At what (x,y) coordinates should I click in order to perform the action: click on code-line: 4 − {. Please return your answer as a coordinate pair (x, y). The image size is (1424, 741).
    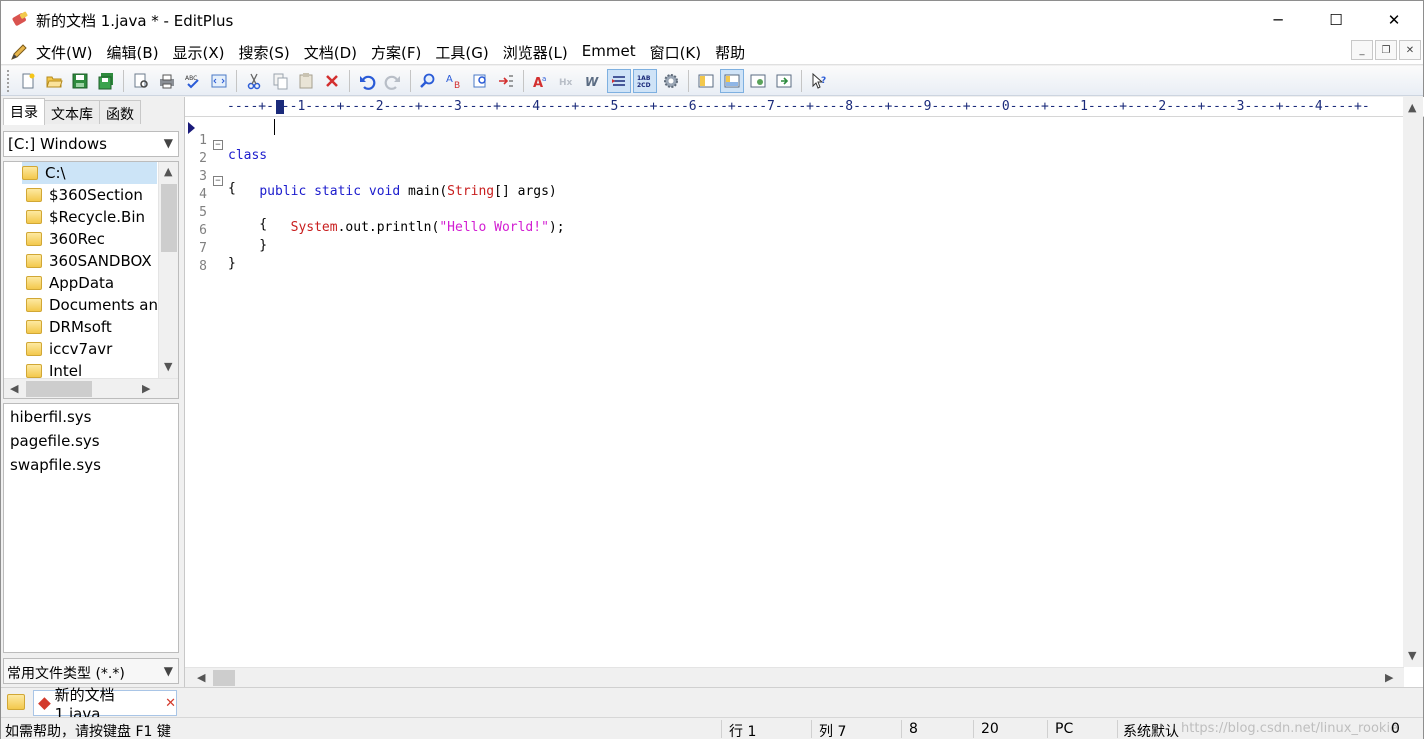
    Looking at the image, I should click on (226, 202).